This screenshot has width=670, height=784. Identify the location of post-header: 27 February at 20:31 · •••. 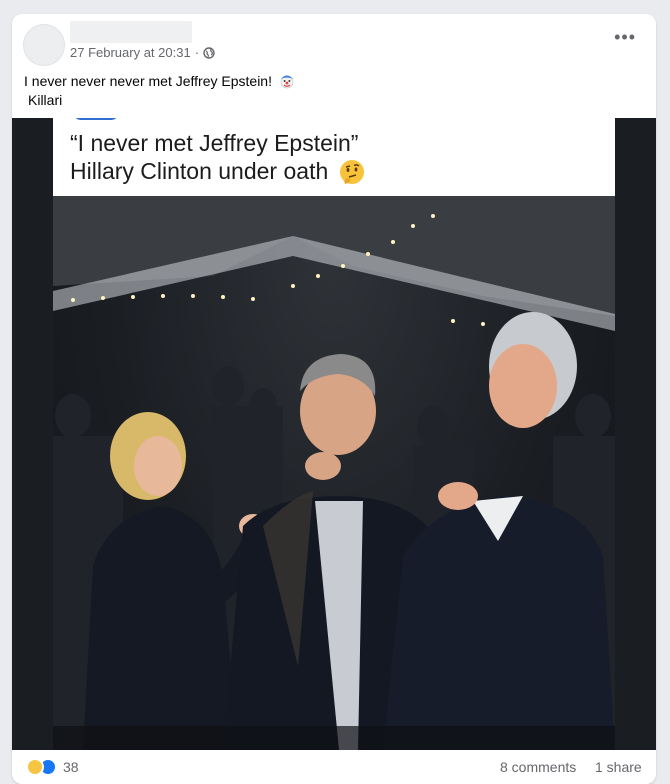
(334, 44).